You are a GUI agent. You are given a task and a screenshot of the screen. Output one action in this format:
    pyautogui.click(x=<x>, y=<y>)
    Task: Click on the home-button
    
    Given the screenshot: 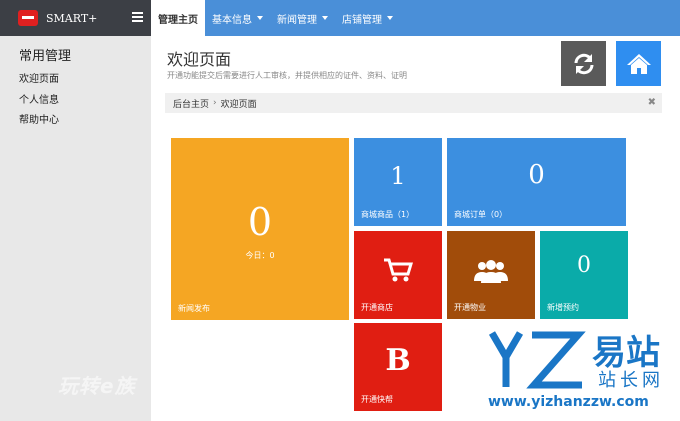 What is the action you would take?
    pyautogui.click(x=638, y=63)
    